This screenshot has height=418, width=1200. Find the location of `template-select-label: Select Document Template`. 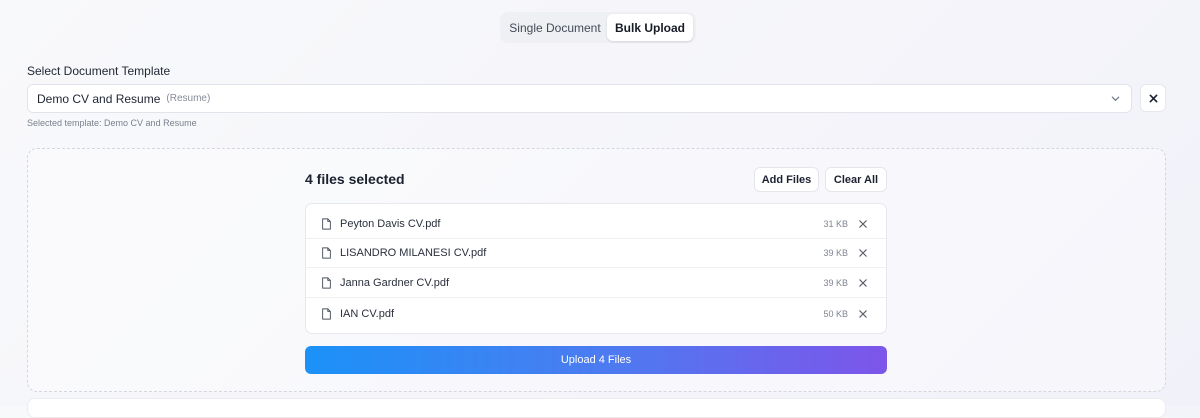

template-select-label: Select Document Template is located at coordinates (99, 71).